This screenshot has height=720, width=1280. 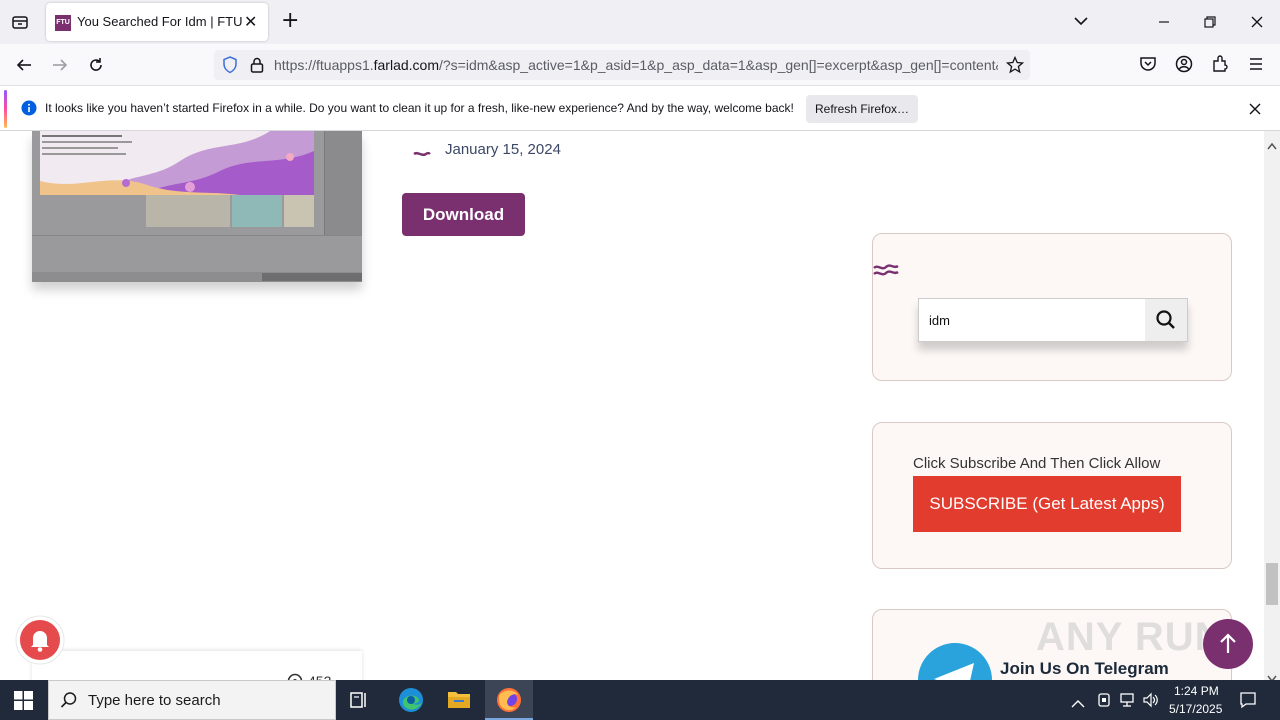 I want to click on list-all-tabs-icon, so click(x=1081, y=23).